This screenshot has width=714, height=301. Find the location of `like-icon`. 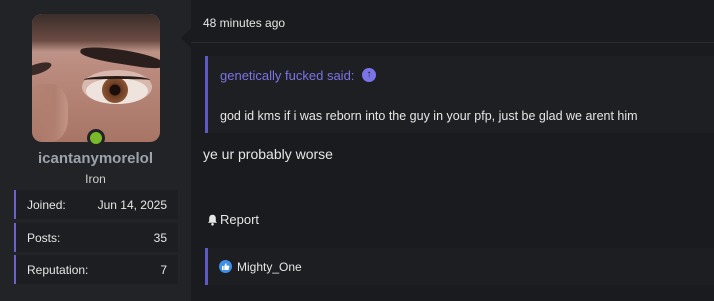

like-icon is located at coordinates (225, 266).